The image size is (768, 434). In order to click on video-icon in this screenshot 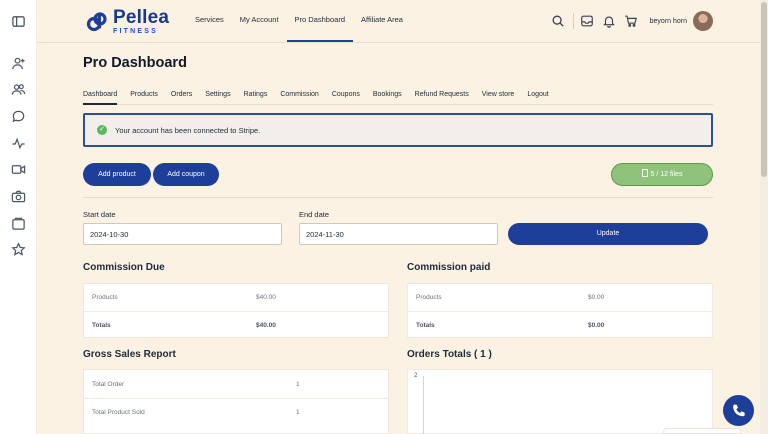, I will do `click(18, 169)`.